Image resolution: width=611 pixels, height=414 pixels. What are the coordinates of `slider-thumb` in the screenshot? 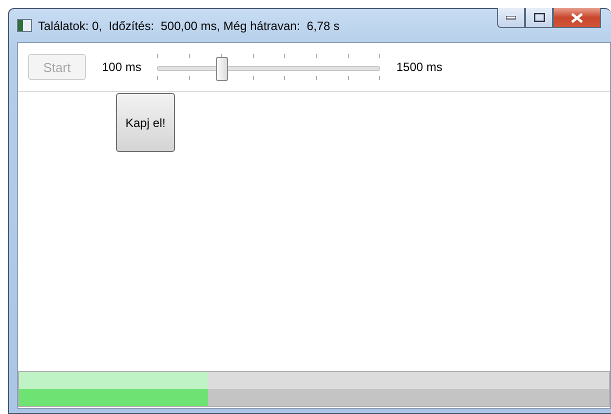 It's located at (222, 69).